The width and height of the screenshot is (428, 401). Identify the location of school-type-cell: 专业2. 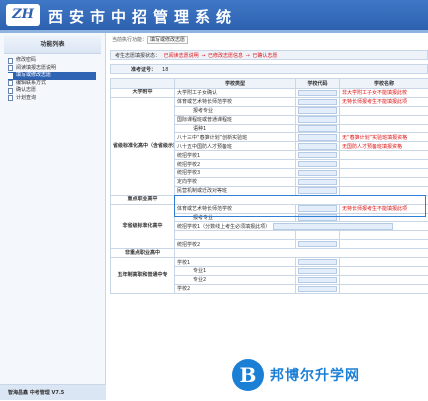
(235, 279).